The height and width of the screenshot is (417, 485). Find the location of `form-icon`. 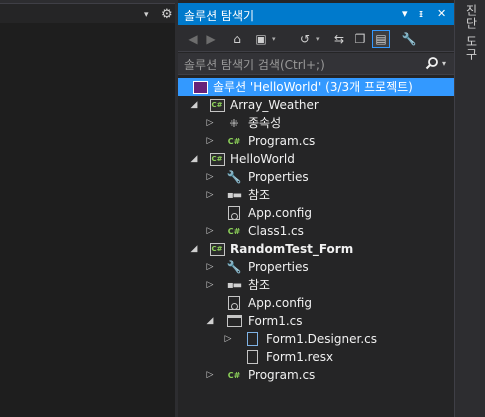

form-icon is located at coordinates (234, 321).